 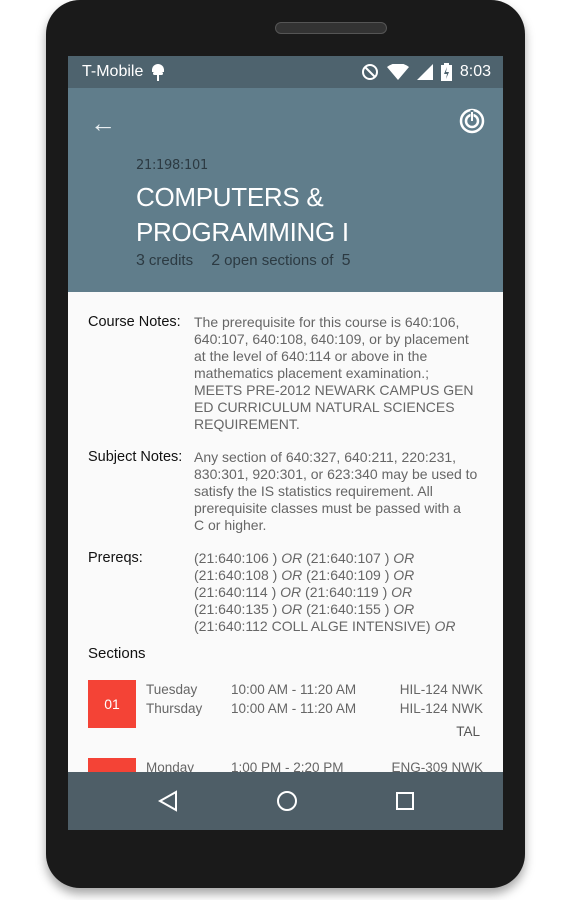 I want to click on meeting-line: Tuesday 10:00 AM - 11:20 AM HIL-124 NWK, so click(x=314, y=689).